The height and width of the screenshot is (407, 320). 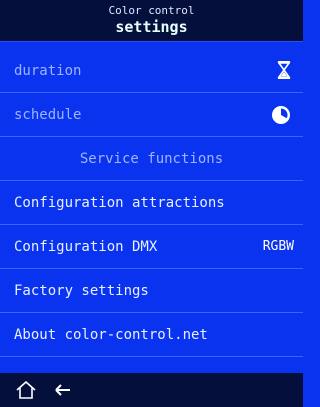 What do you see at coordinates (26, 390) in the screenshot?
I see `home-icon` at bounding box center [26, 390].